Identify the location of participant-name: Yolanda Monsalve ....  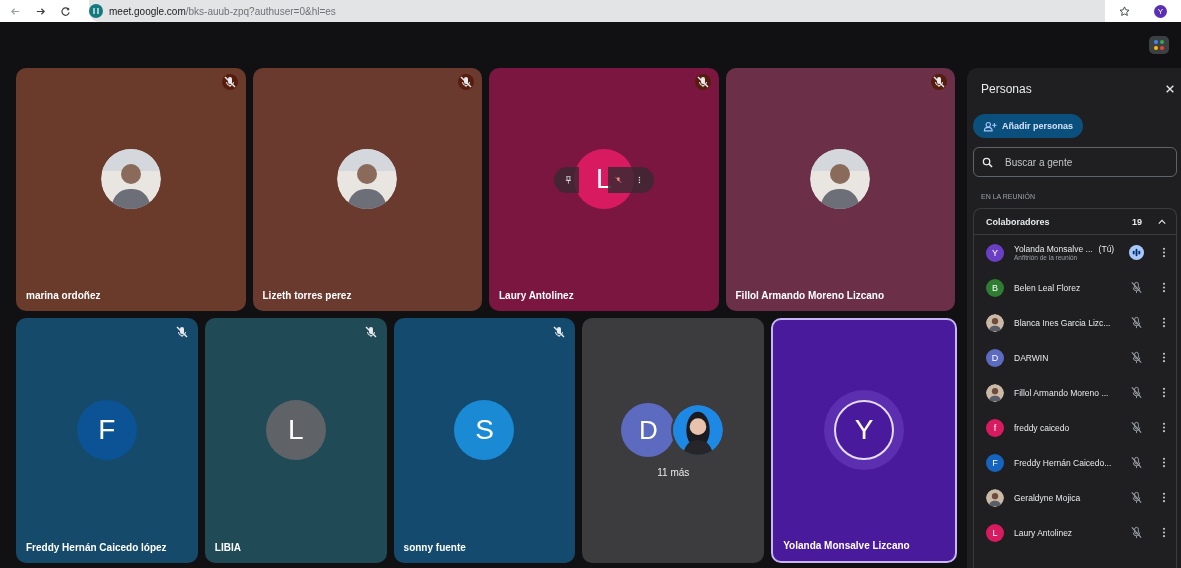
(1053, 249).